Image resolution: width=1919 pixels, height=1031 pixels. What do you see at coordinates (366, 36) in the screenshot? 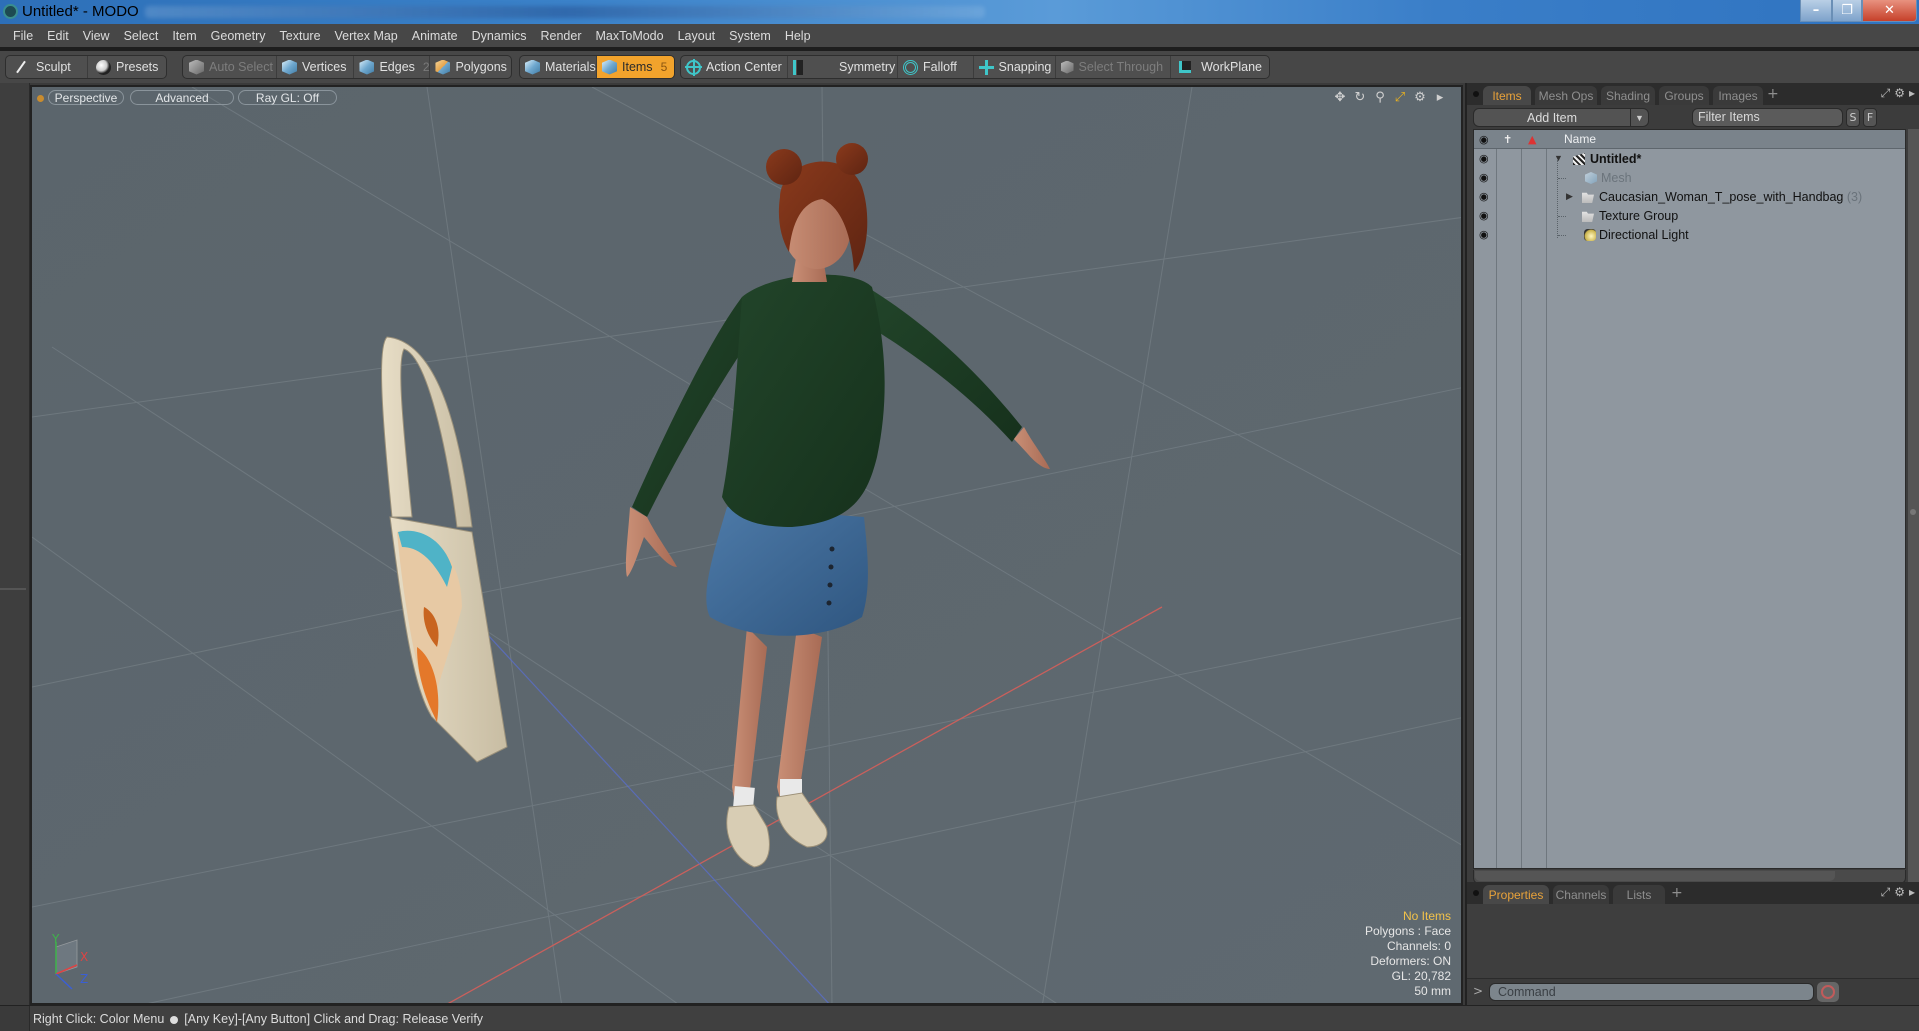
I see `menu-vertex-map: Vertex Map` at bounding box center [366, 36].